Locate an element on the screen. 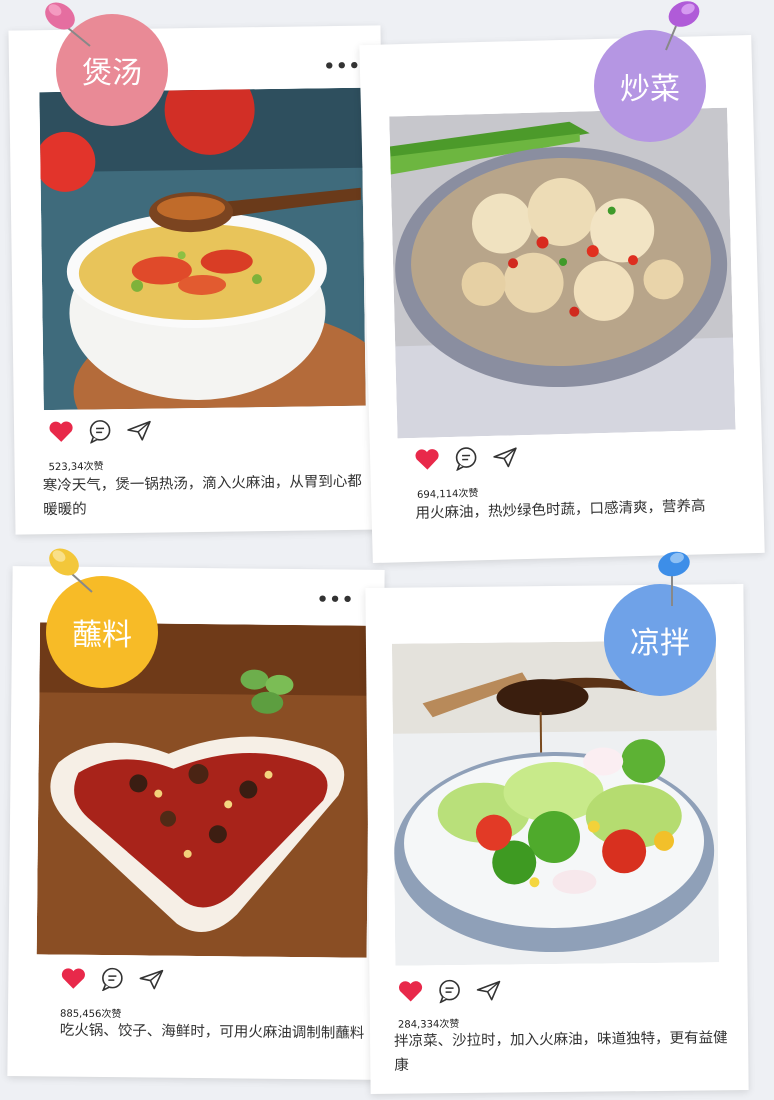  like-count: 694,114次赞 is located at coordinates (447, 494).